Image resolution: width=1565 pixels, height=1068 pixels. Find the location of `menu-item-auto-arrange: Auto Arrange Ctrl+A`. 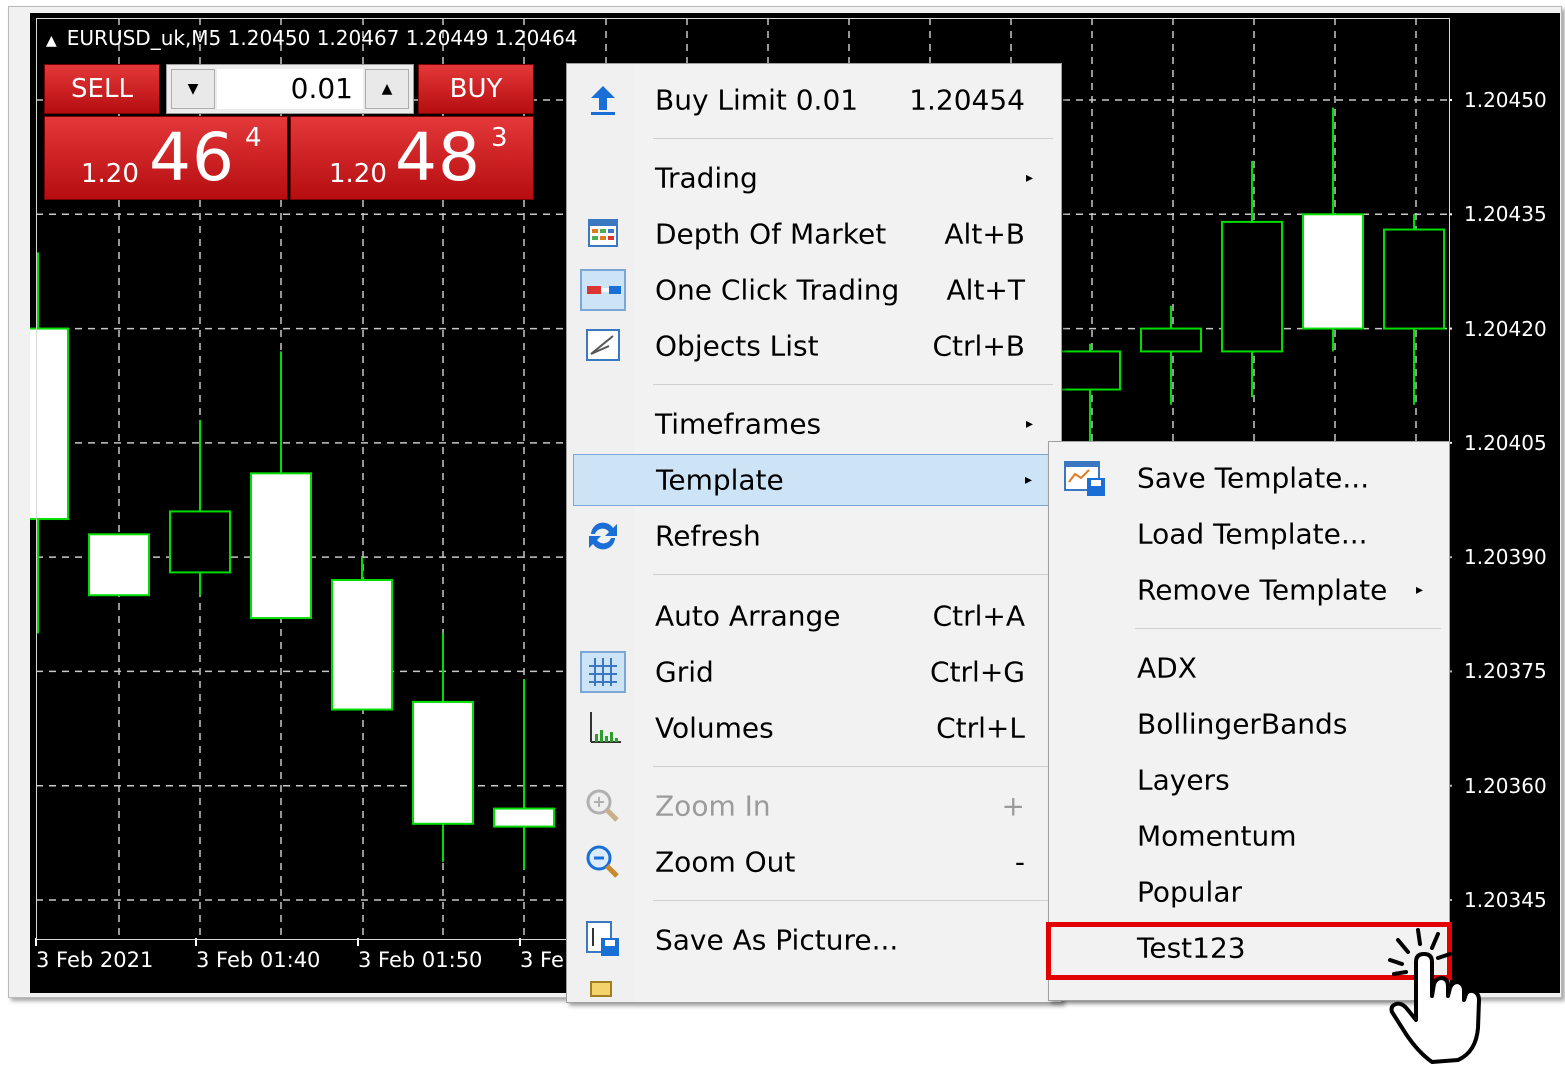

menu-item-auto-arrange: Auto Arrange Ctrl+A is located at coordinates (814, 616).